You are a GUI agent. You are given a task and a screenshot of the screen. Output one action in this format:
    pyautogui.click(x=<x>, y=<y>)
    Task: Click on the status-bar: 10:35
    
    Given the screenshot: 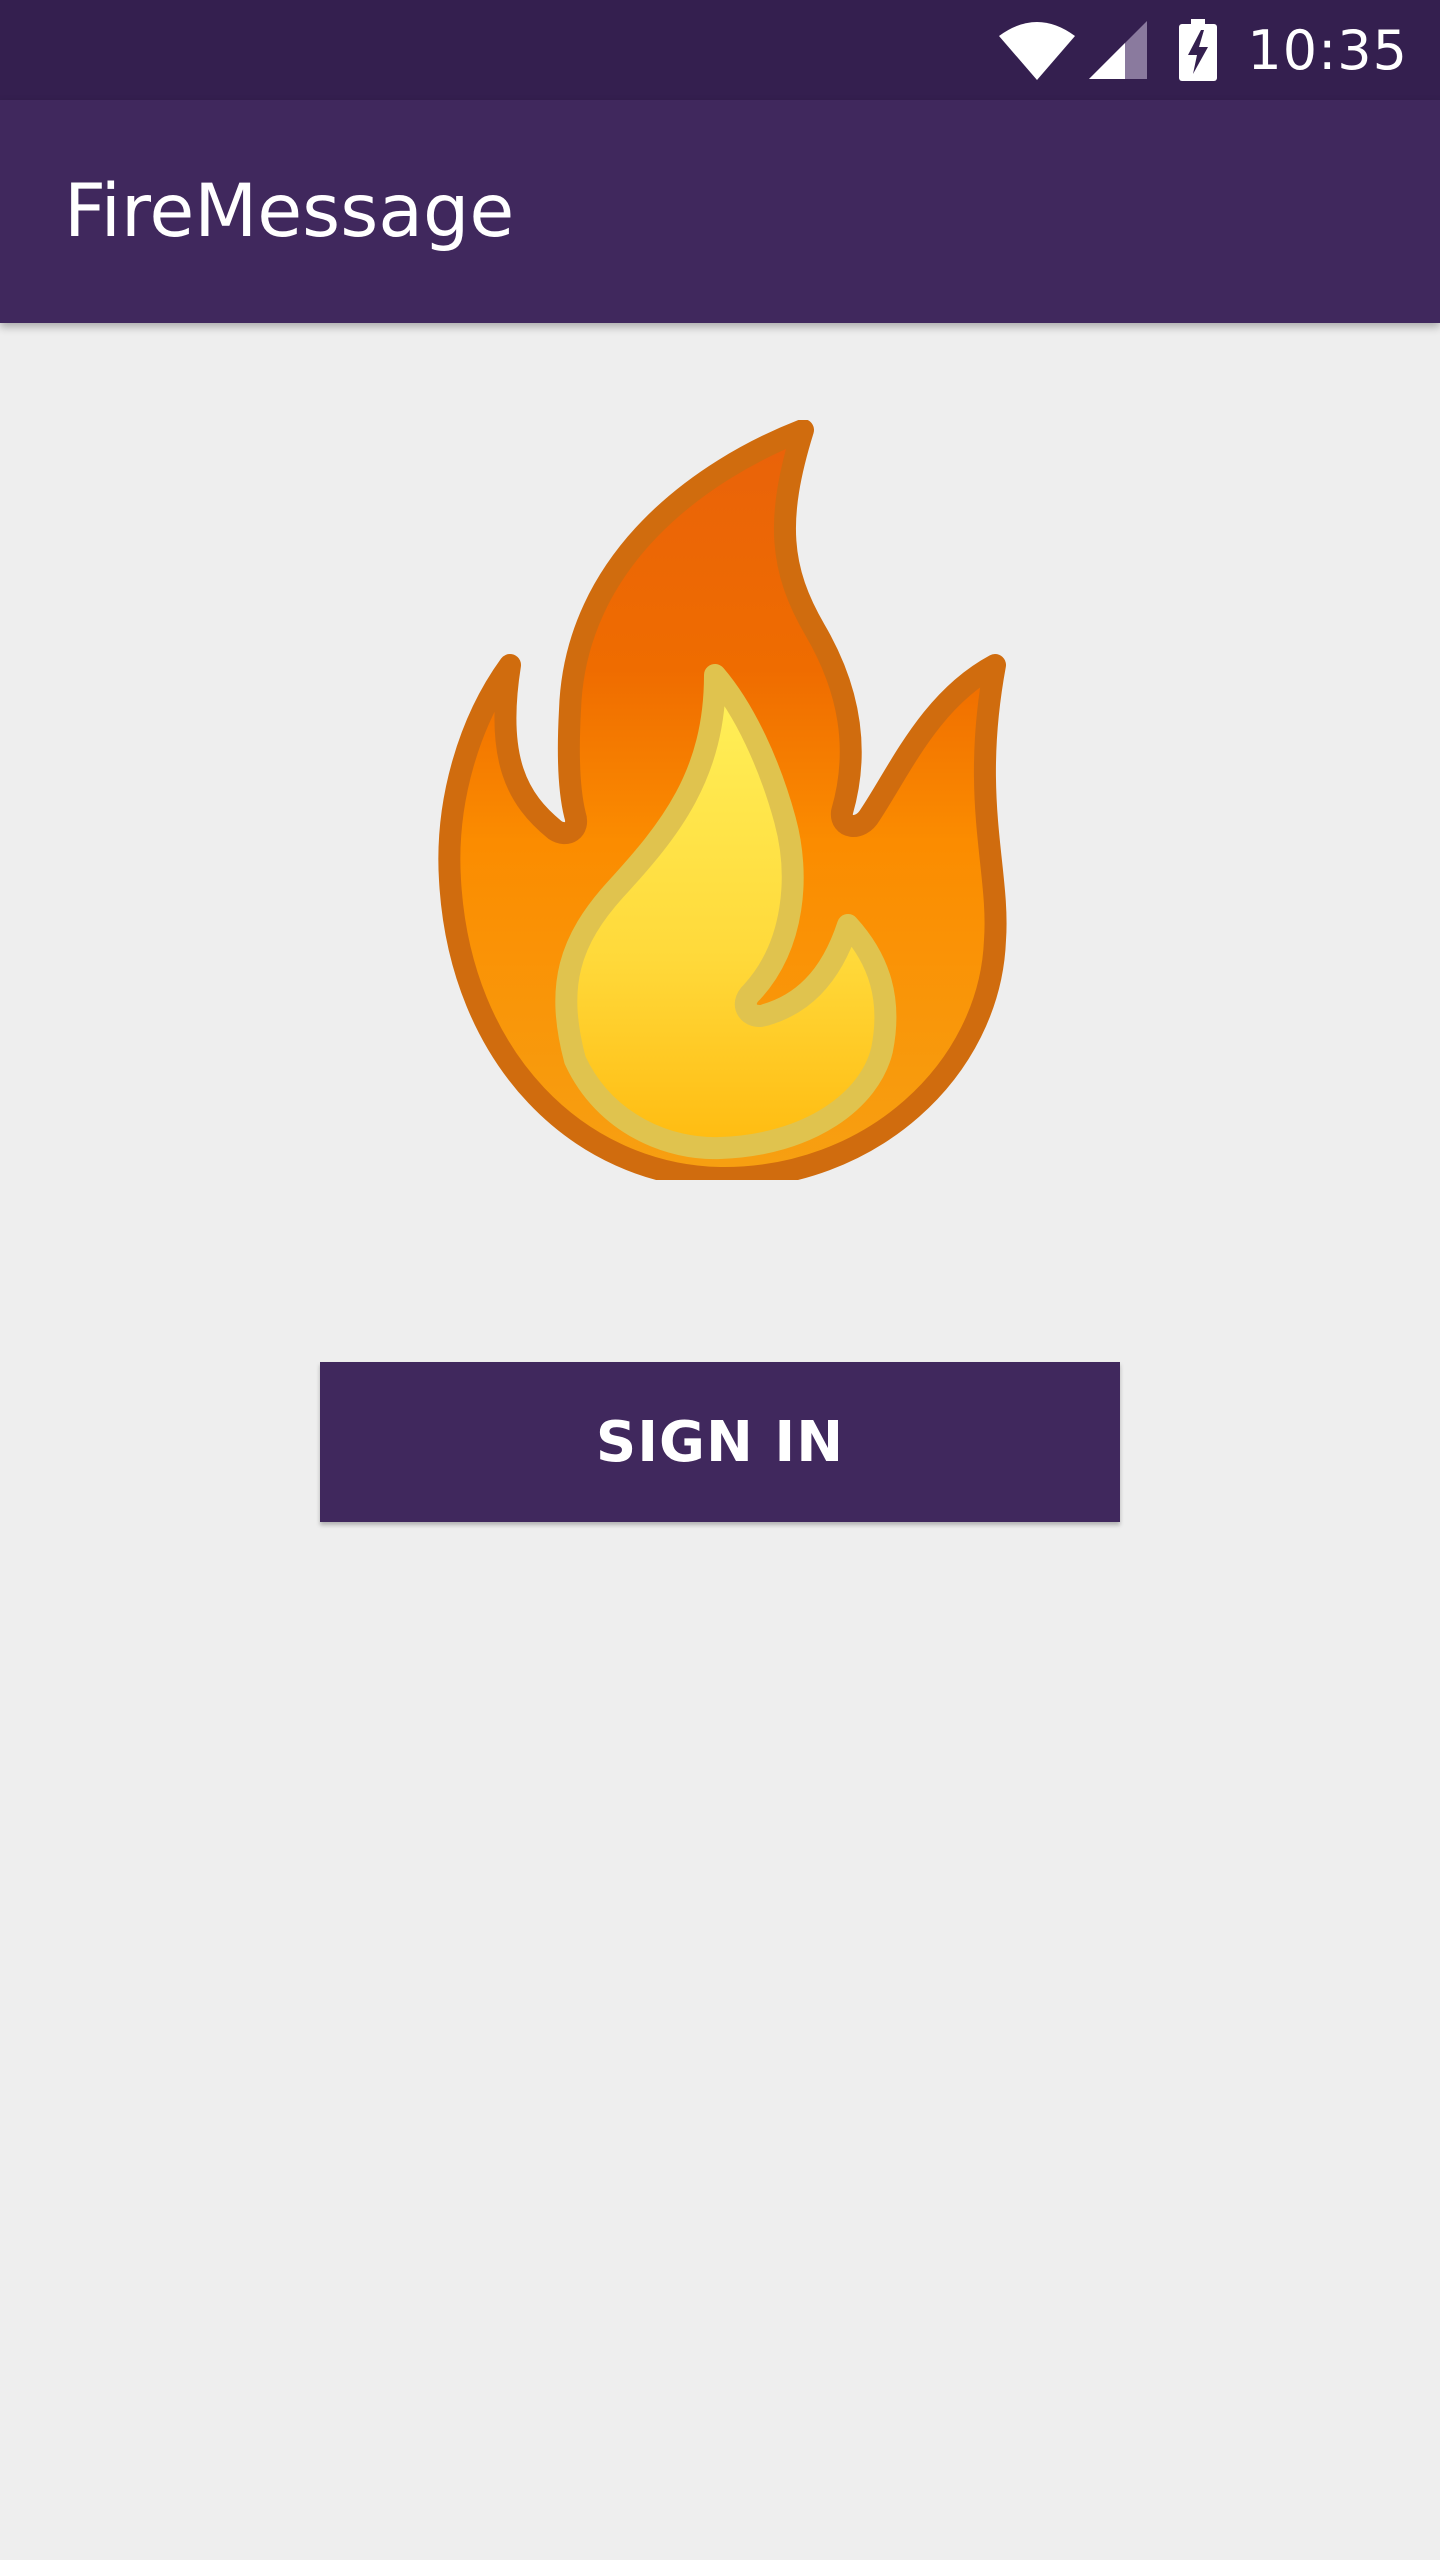 What is the action you would take?
    pyautogui.click(x=720, y=50)
    